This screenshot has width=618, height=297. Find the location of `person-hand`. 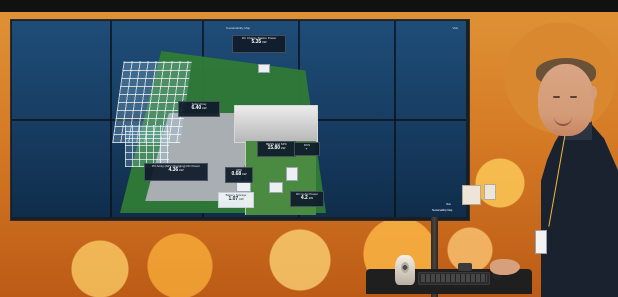

person-hand is located at coordinates (505, 267).